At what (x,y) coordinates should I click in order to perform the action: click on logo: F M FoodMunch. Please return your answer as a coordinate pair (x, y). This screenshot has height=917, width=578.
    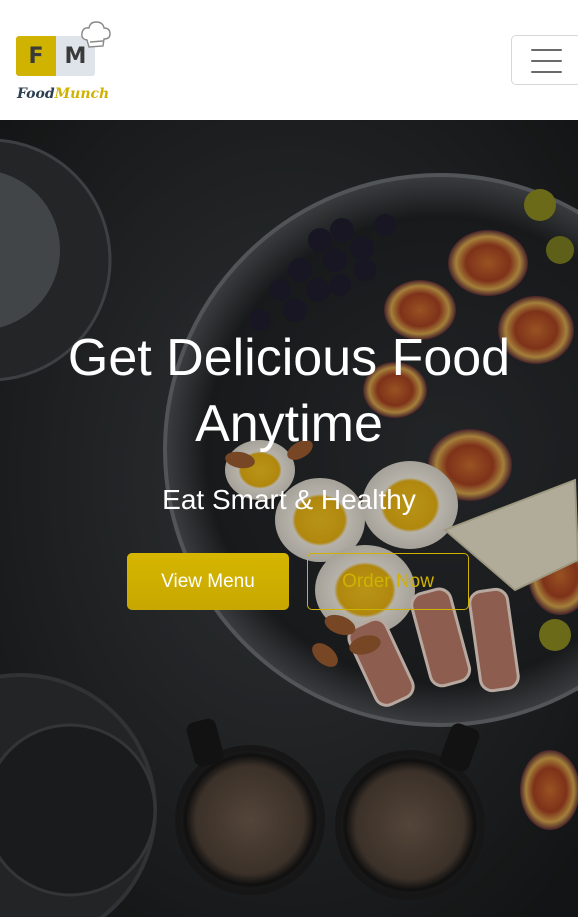
    Looking at the image, I should click on (66, 63).